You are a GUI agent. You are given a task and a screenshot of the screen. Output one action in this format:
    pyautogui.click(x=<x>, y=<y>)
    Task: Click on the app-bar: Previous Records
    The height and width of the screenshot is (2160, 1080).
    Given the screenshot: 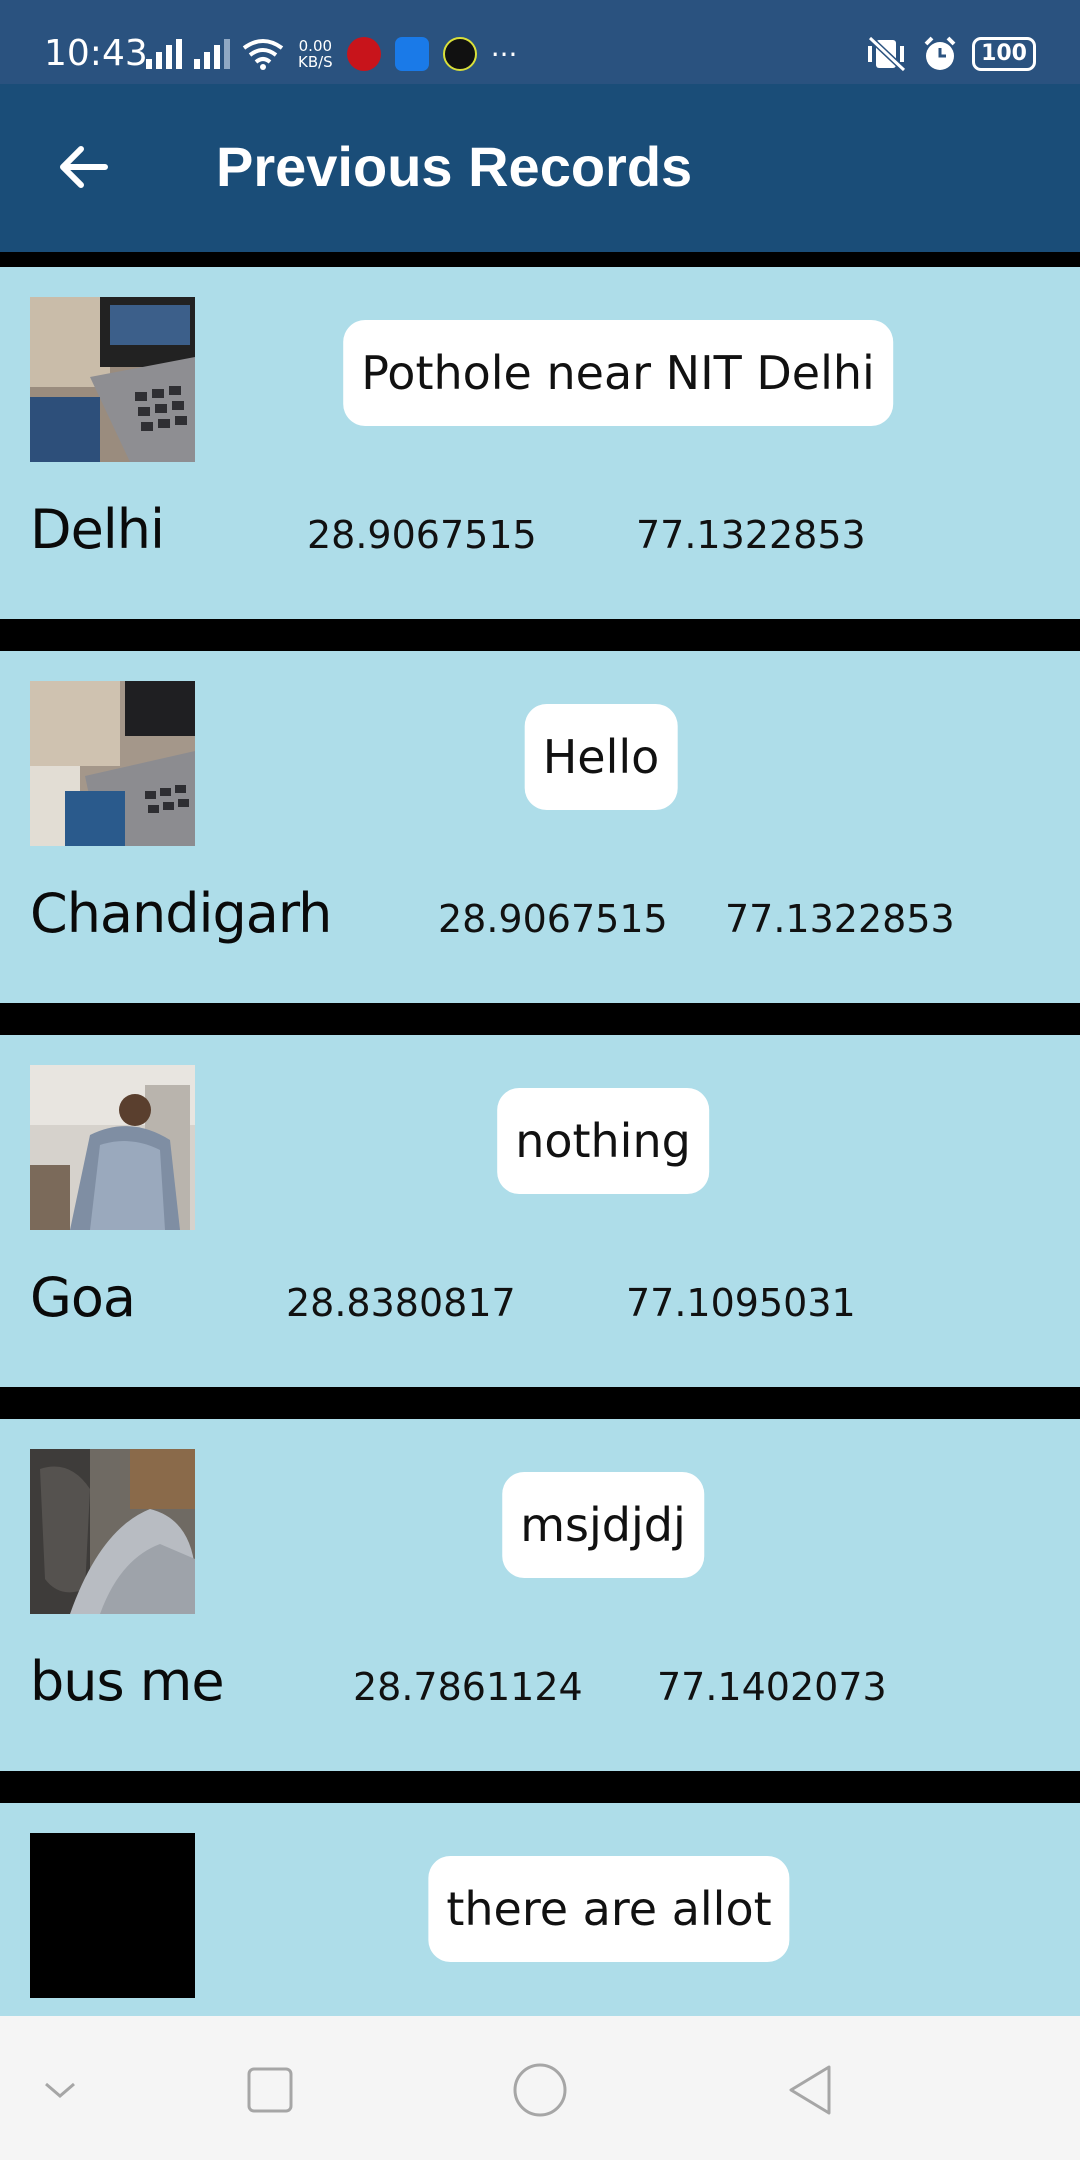 What is the action you would take?
    pyautogui.click(x=540, y=168)
    